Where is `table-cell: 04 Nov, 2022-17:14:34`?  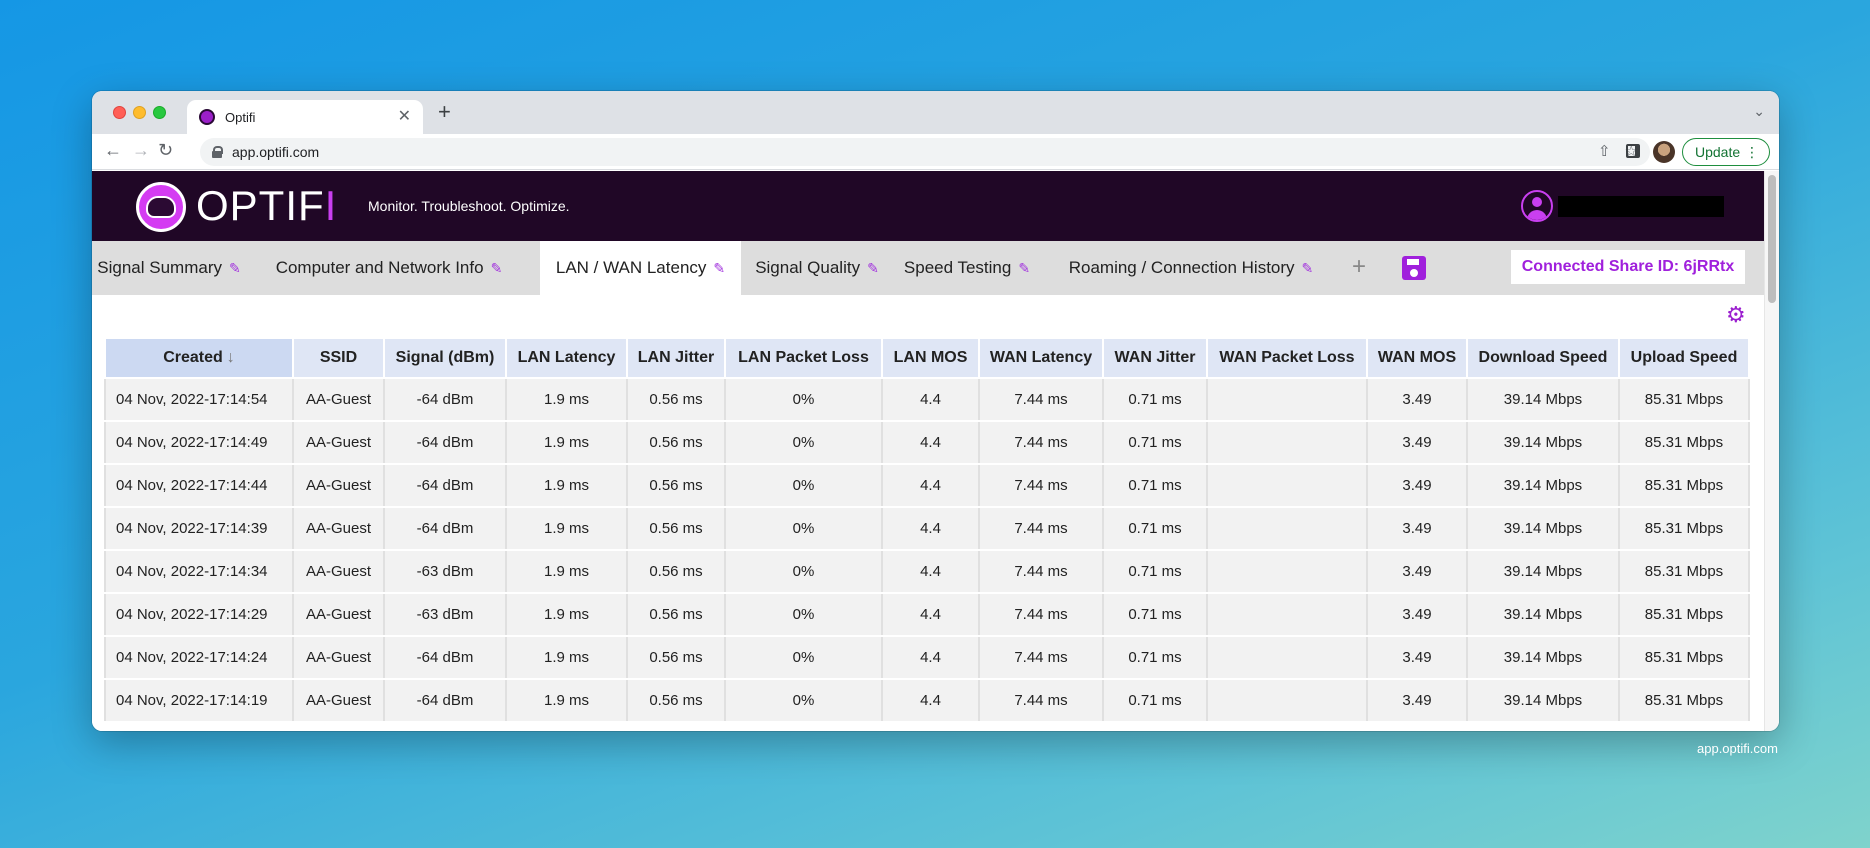 table-cell: 04 Nov, 2022-17:14:34 is located at coordinates (199, 571).